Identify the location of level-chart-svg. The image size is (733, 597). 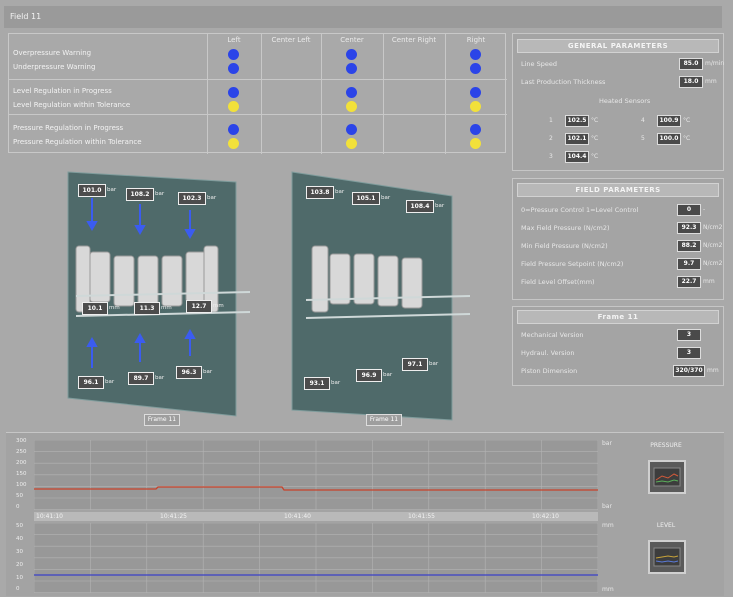
(316, 557).